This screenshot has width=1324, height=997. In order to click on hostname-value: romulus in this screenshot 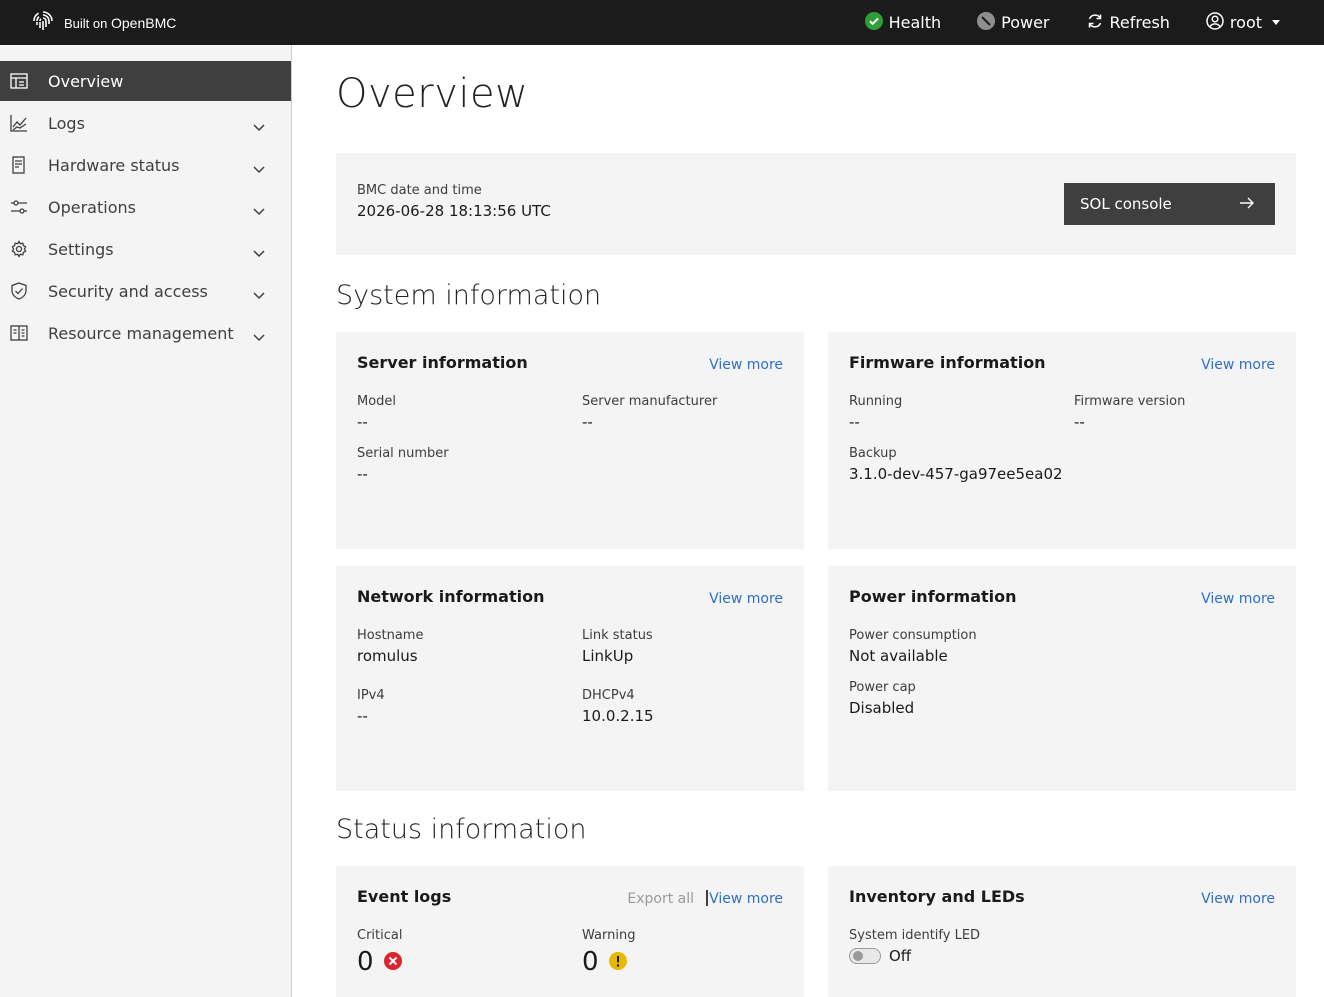, I will do `click(387, 656)`.